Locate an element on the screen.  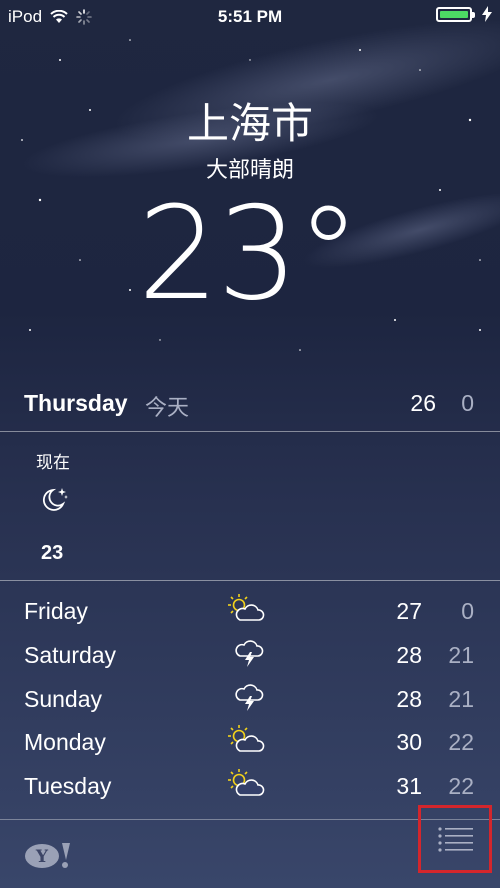
forecast-low: 0 is located at coordinates (467, 611).